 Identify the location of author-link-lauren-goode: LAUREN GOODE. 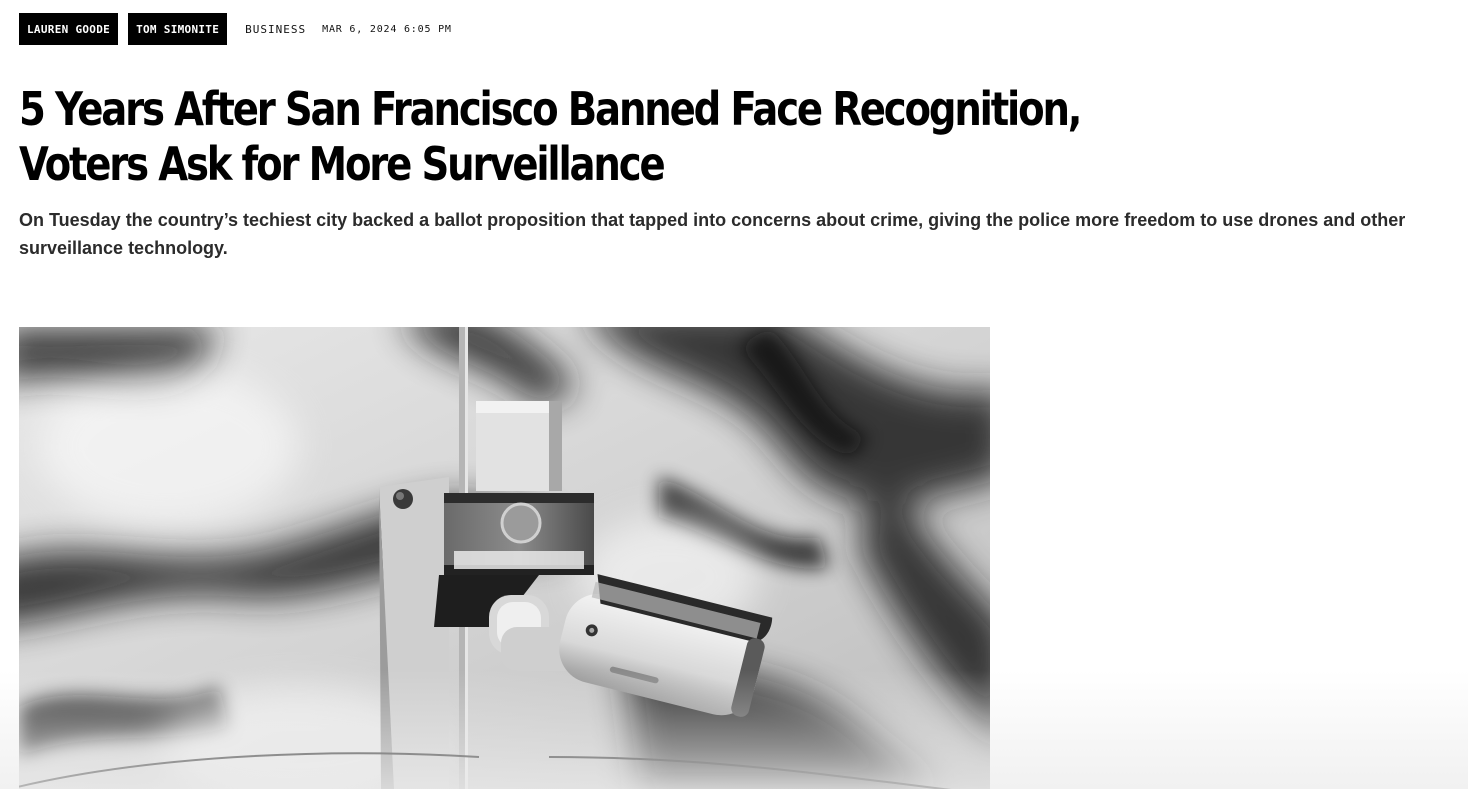
(69, 29).